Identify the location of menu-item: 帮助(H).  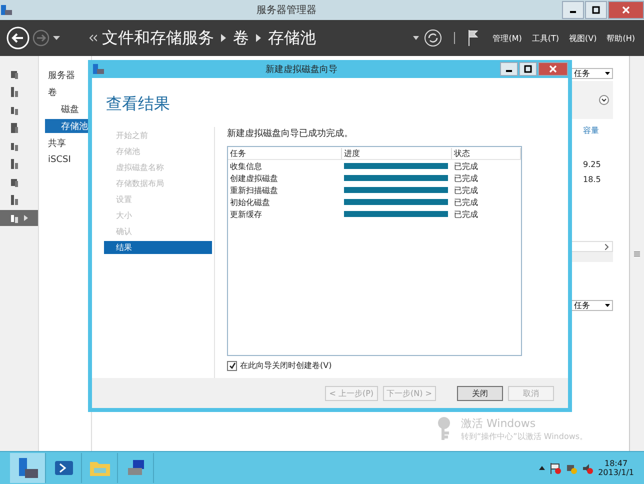
(621, 38).